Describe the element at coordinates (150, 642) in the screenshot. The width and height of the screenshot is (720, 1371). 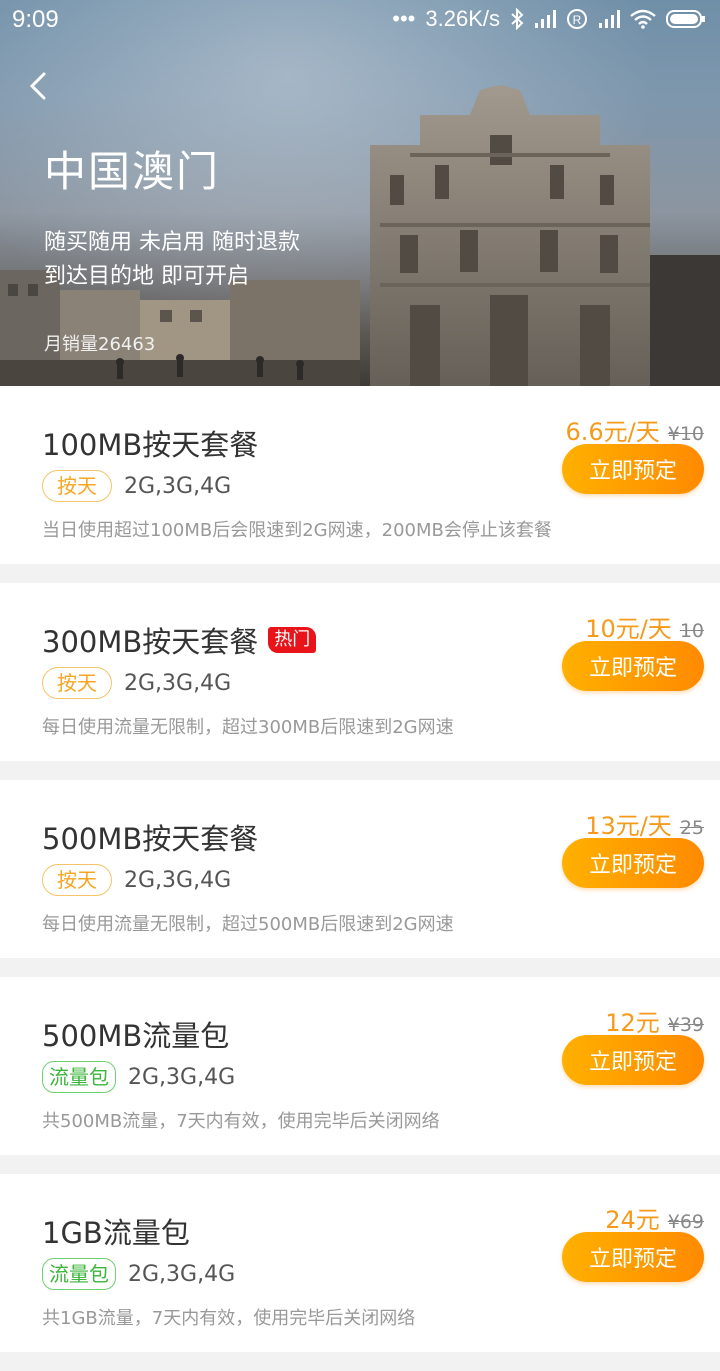
I see `plan-title: 300MB按天套餐` at that location.